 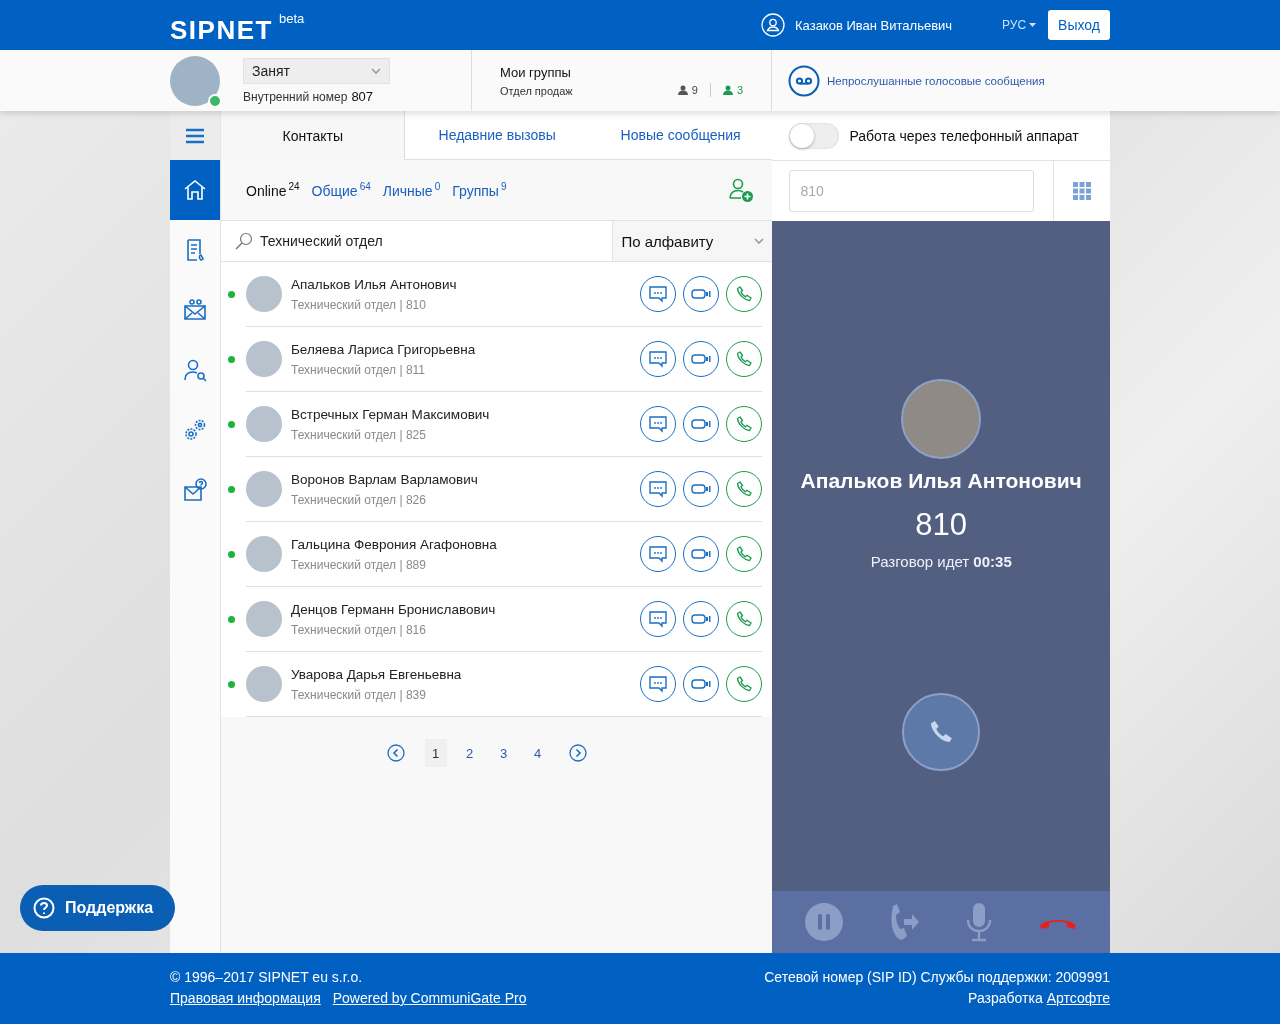 What do you see at coordinates (359, 629) in the screenshot?
I see `contact-details: Технический отдел | 816` at bounding box center [359, 629].